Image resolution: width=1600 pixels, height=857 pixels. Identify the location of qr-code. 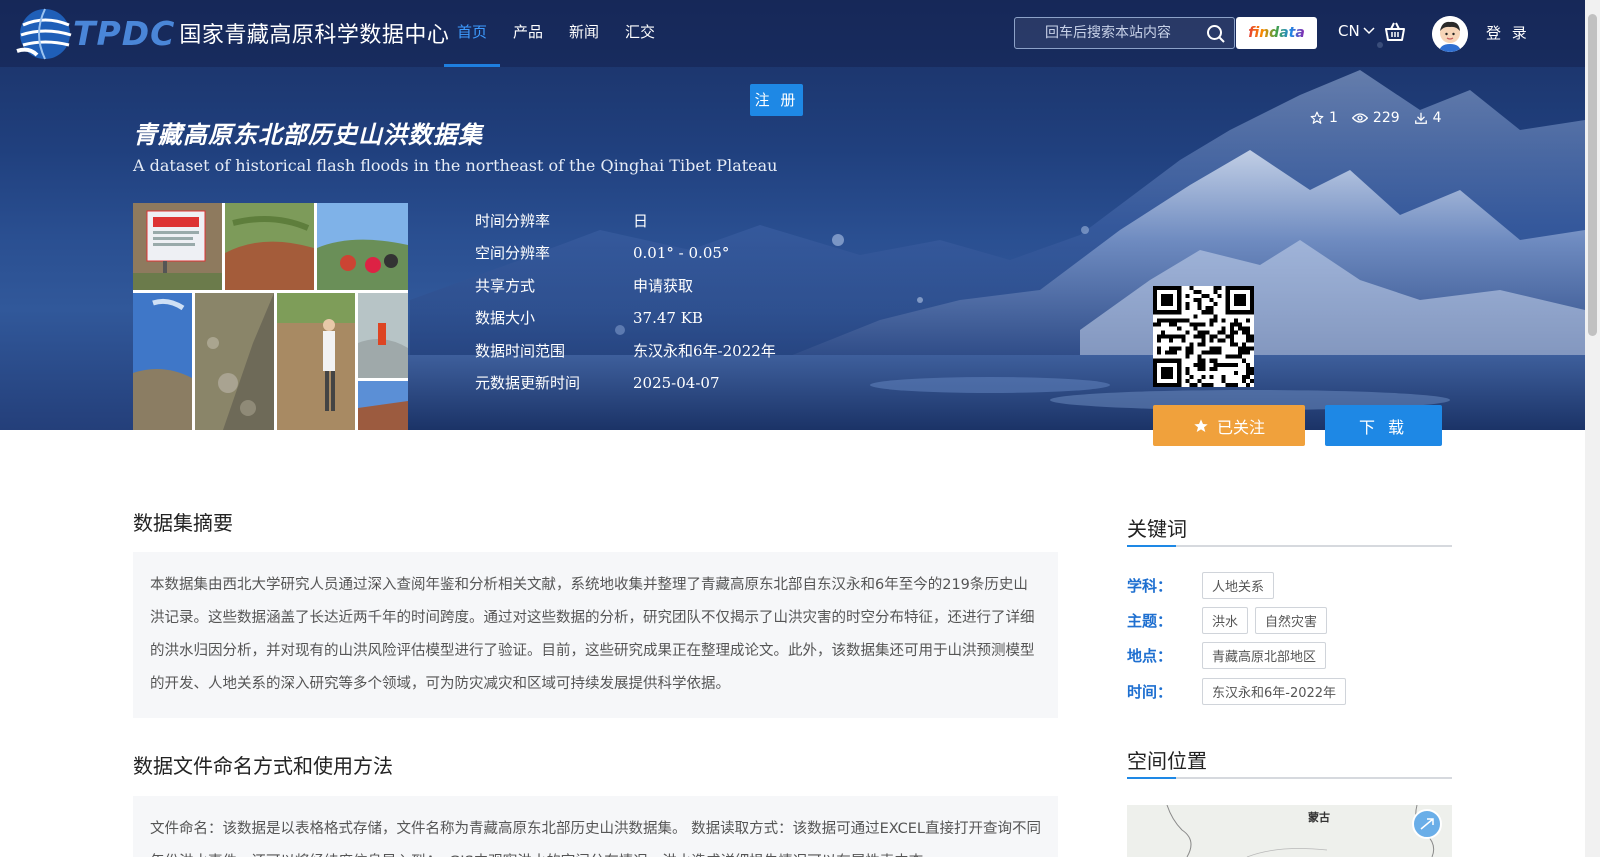
(1203, 336).